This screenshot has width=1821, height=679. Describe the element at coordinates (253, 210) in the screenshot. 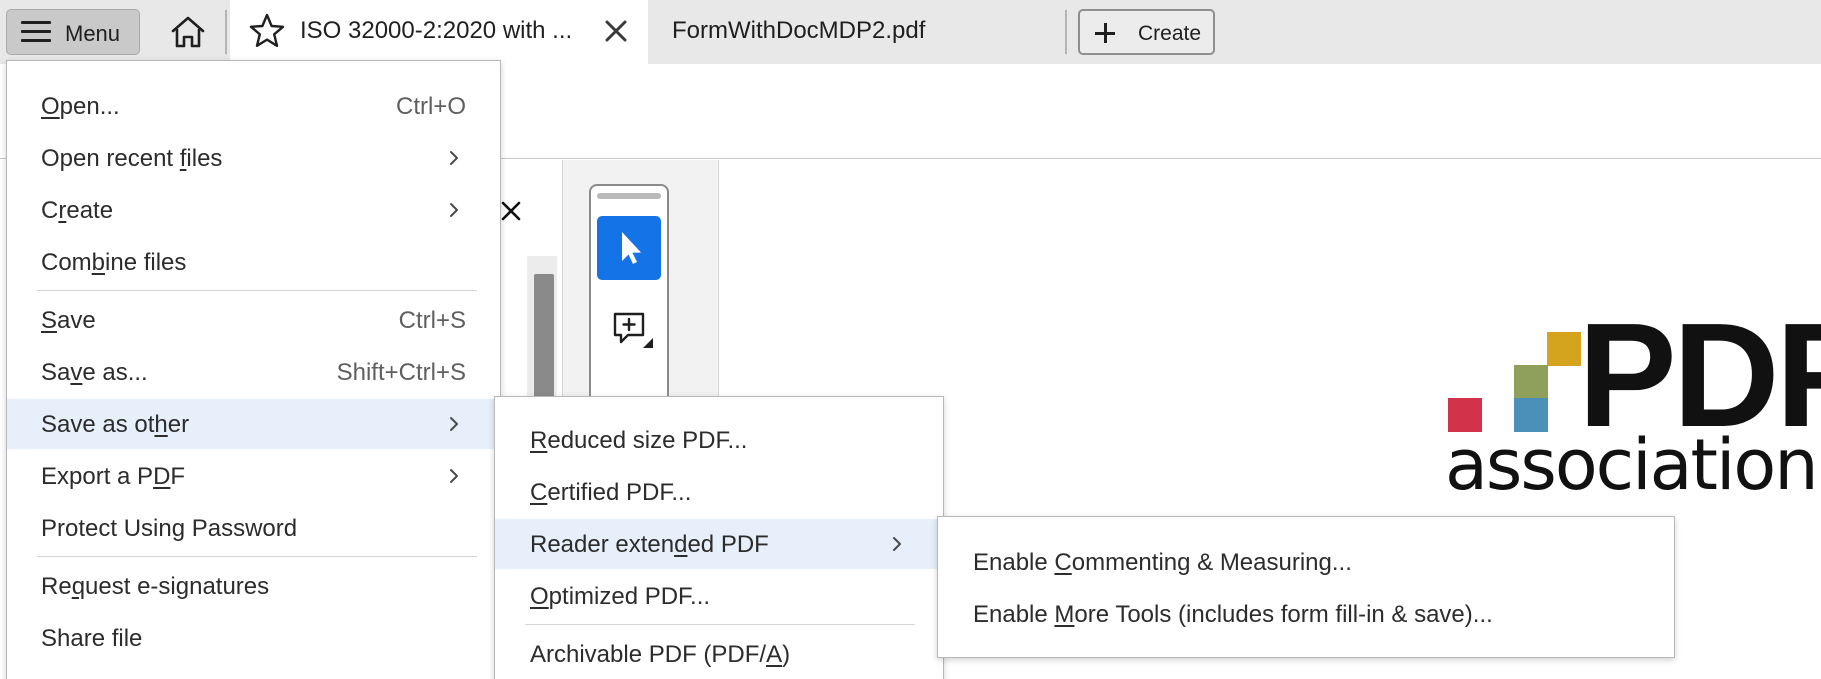

I see `menu-item-create: Create` at that location.